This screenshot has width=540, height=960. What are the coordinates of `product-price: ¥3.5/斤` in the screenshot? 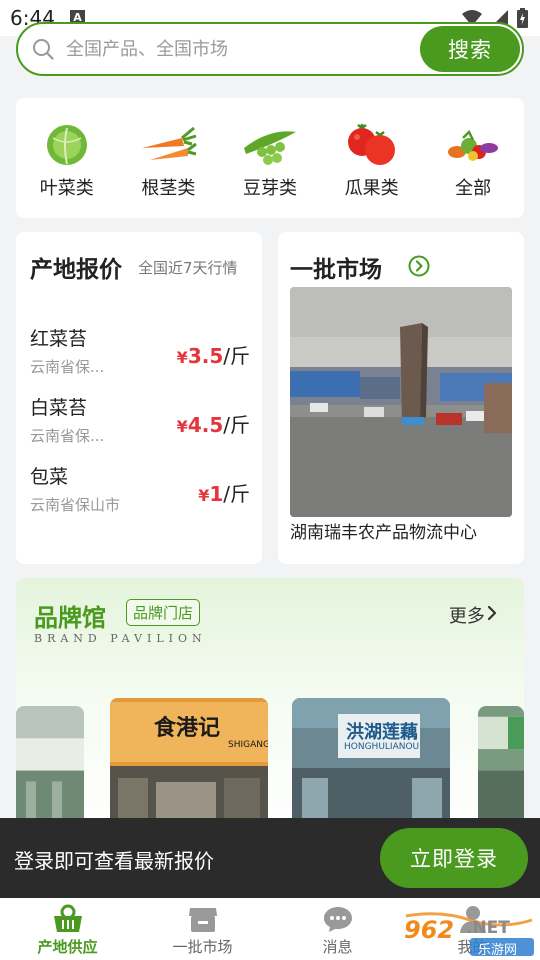 It's located at (213, 356).